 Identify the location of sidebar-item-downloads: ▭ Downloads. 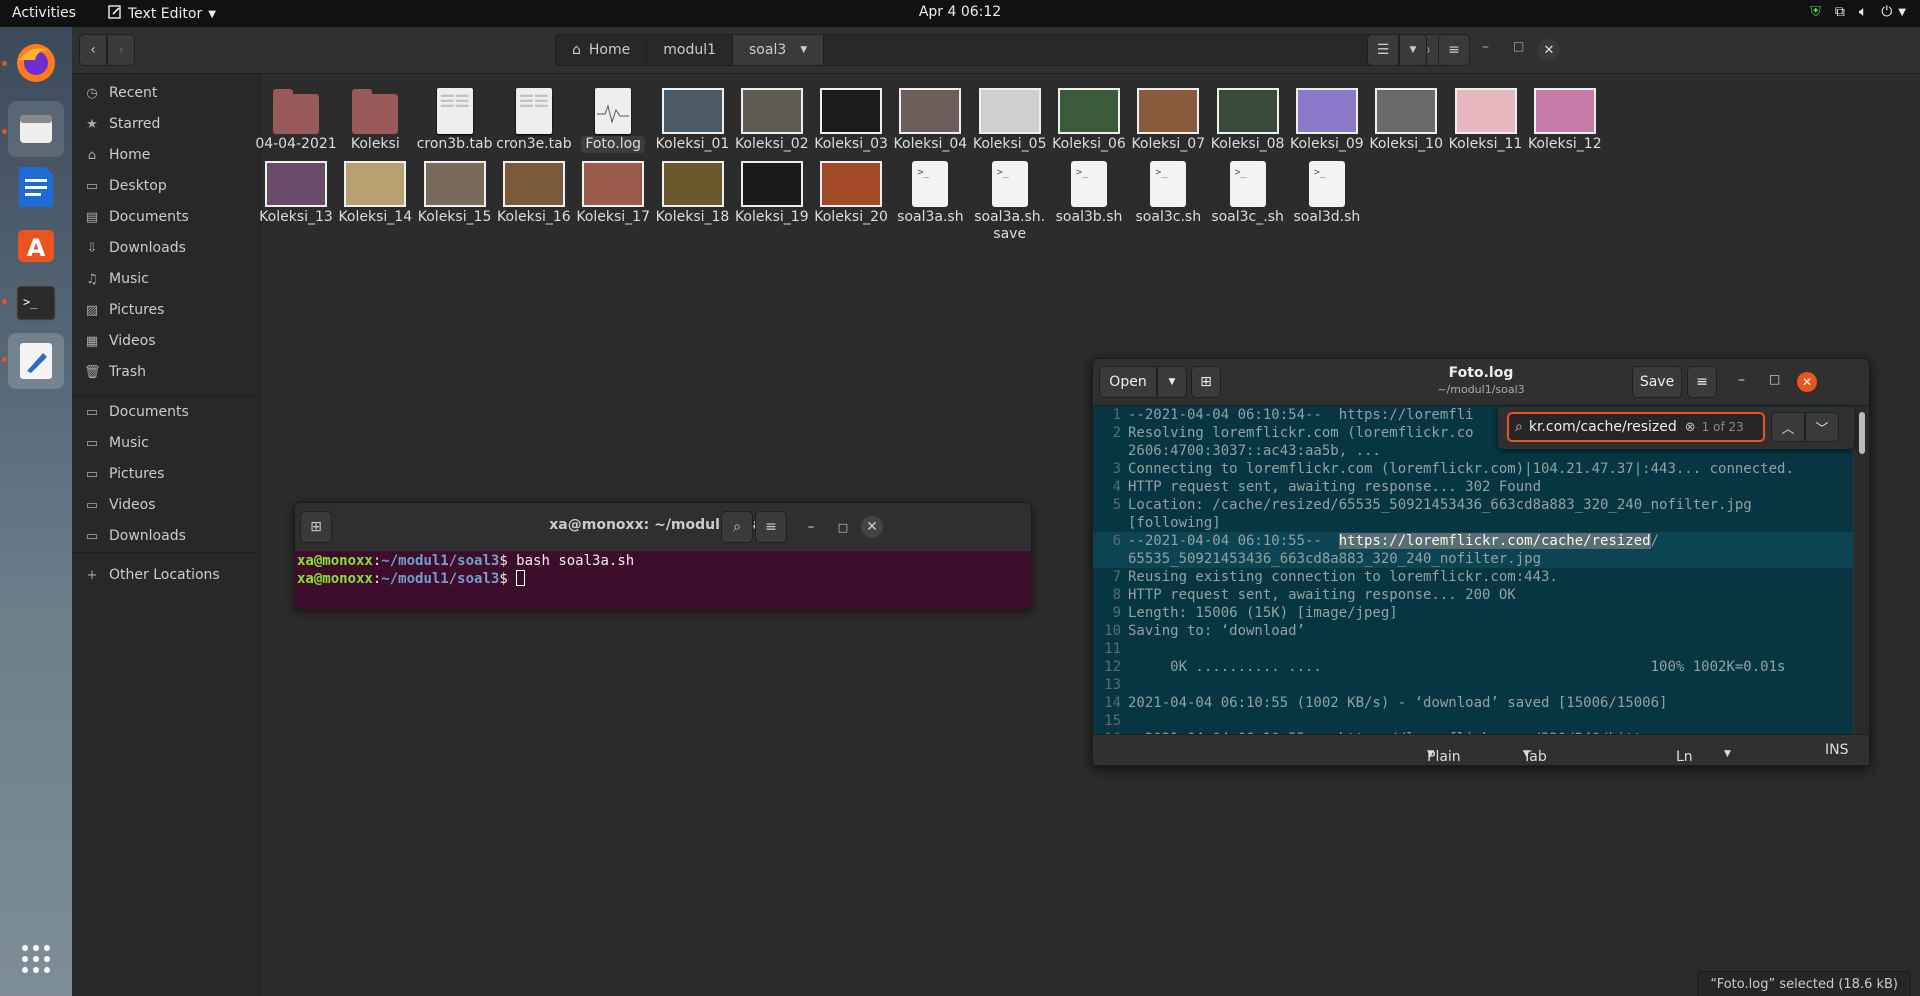
(135, 536).